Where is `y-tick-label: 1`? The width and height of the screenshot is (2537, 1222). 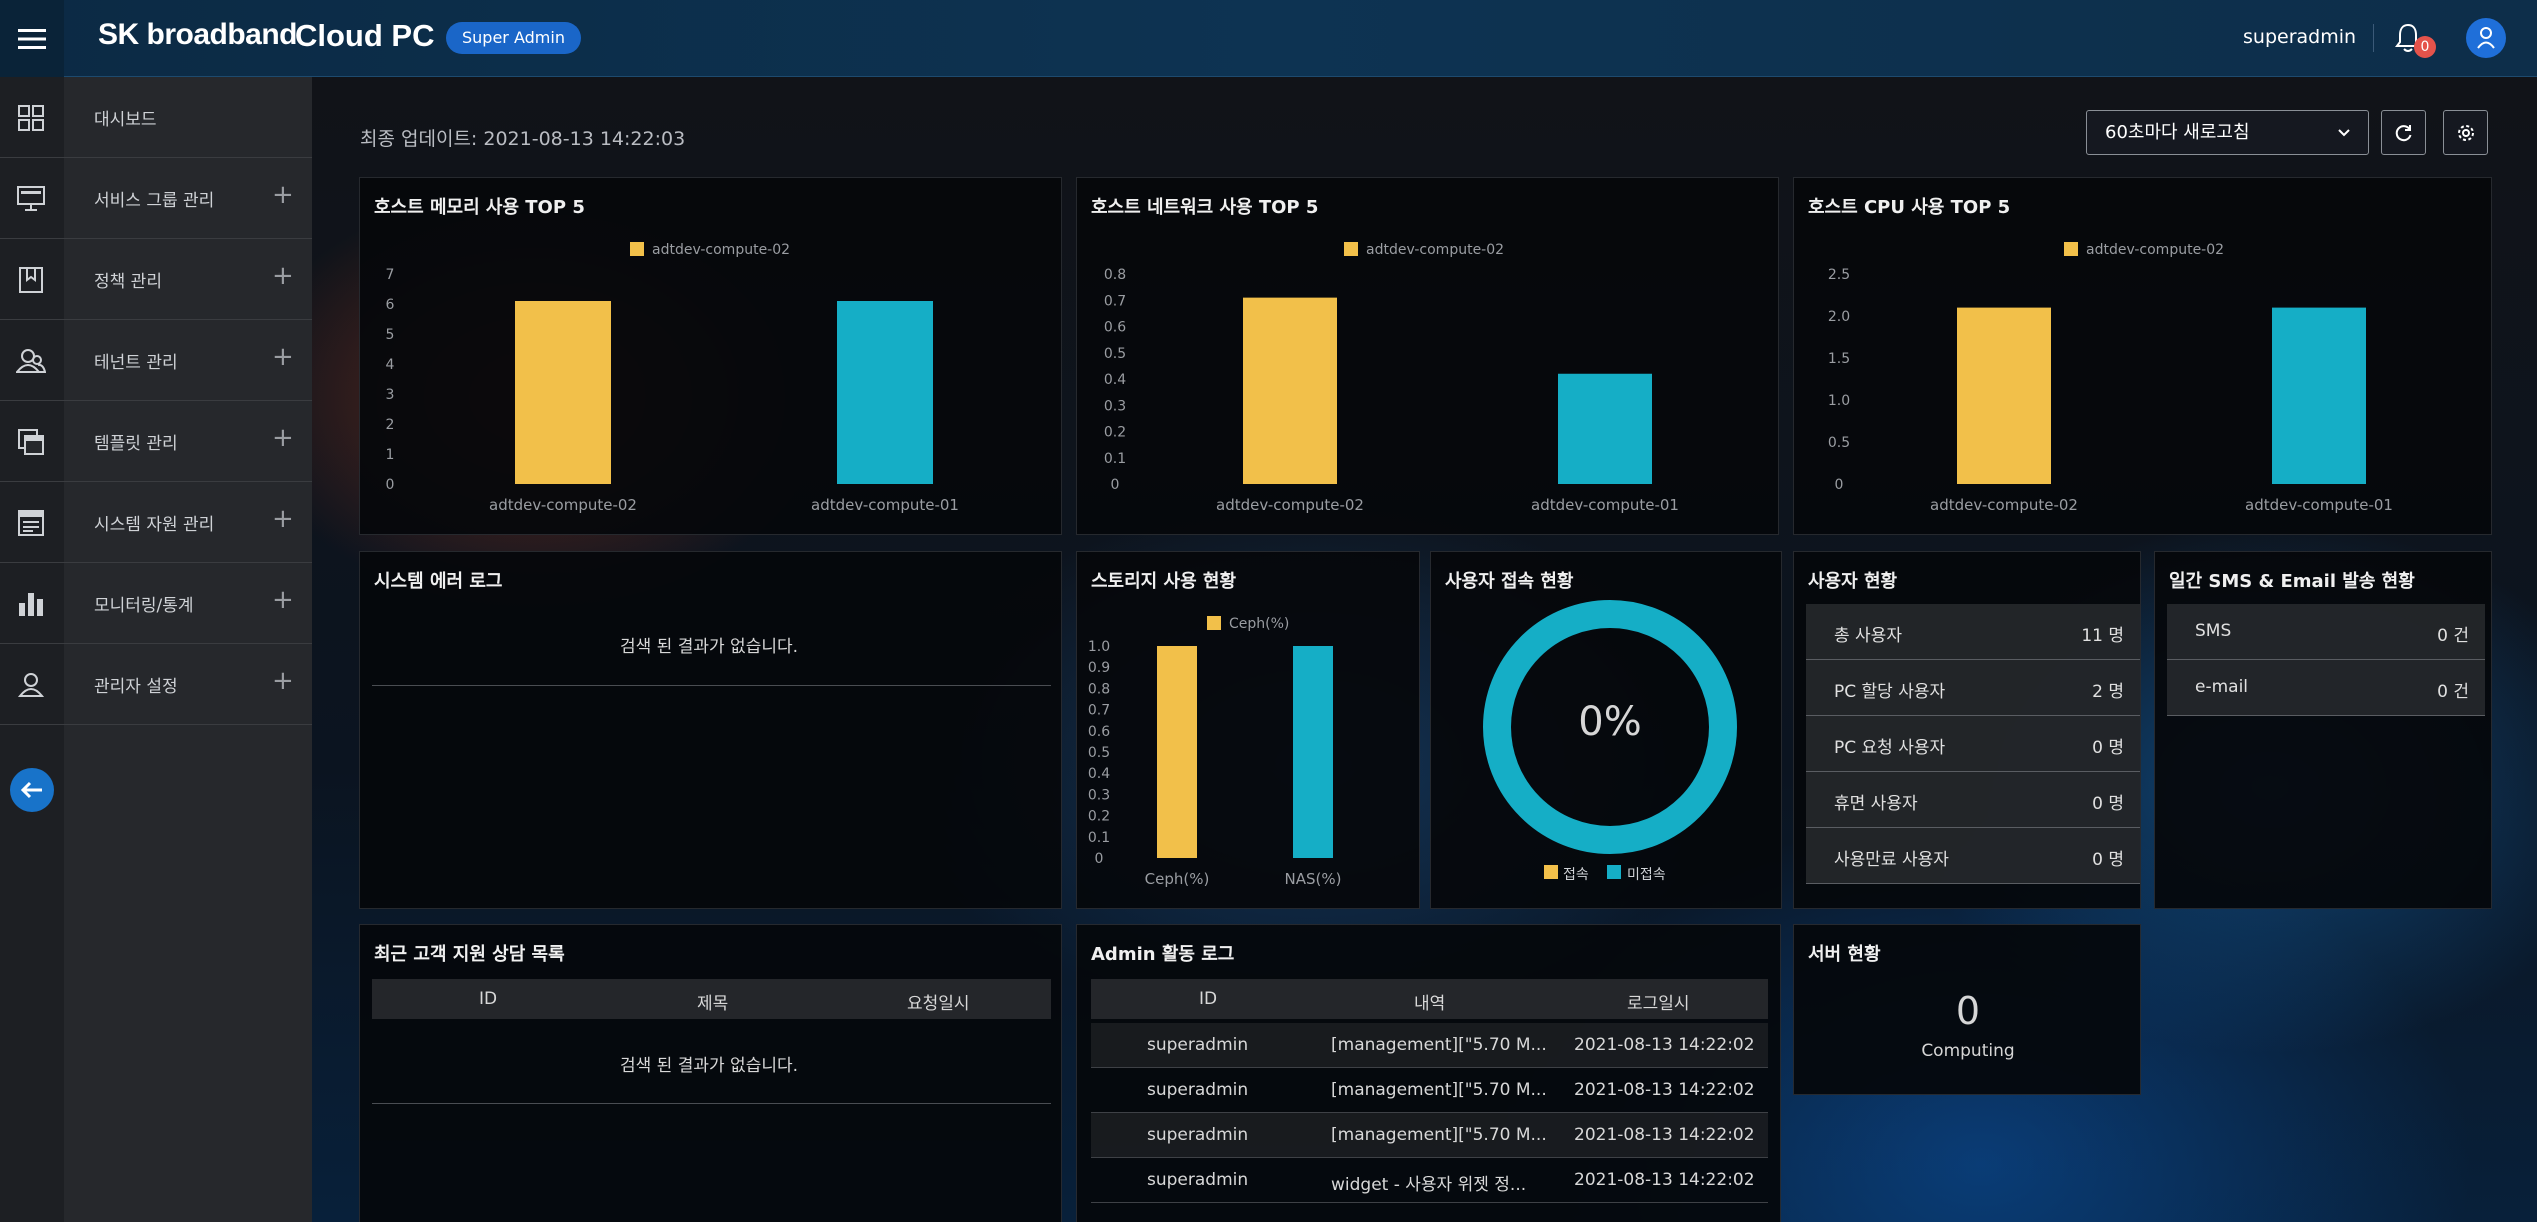
y-tick-label: 1 is located at coordinates (390, 455).